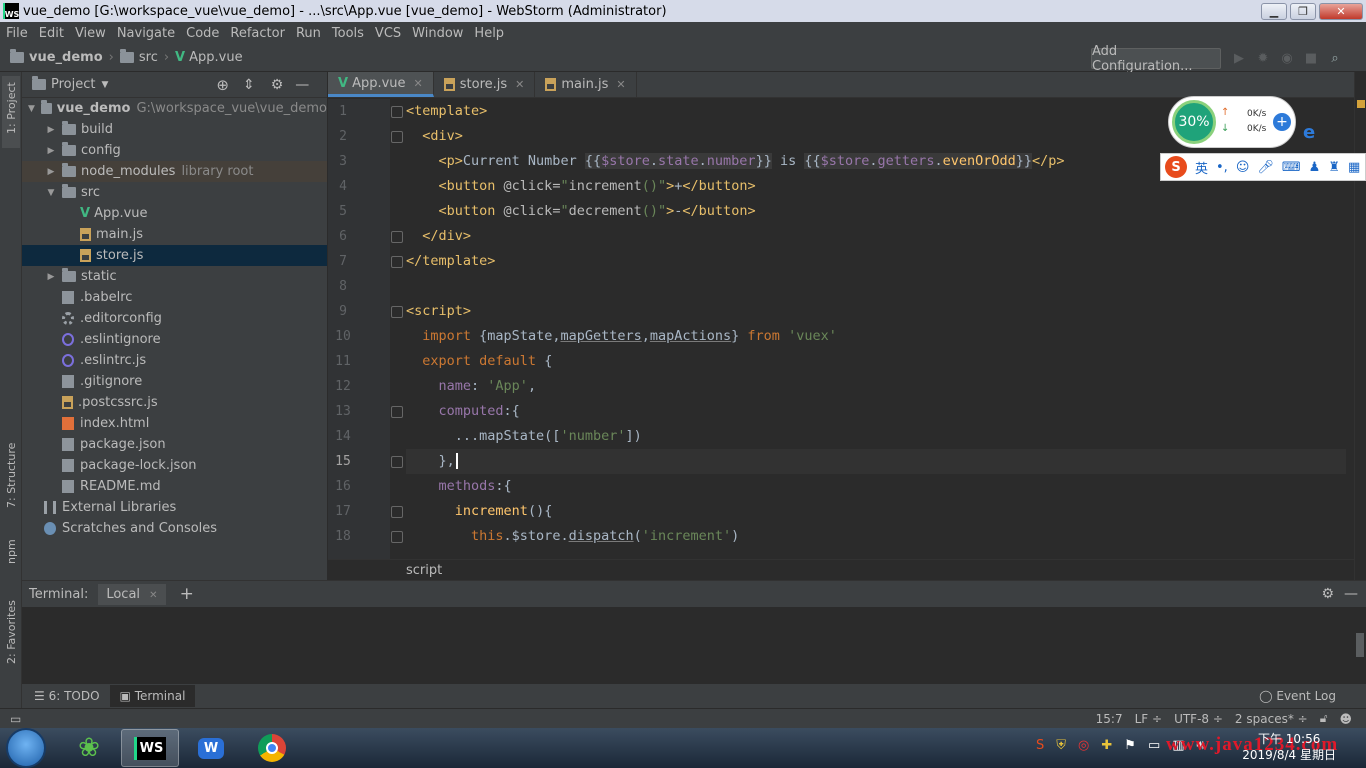  What do you see at coordinates (174, 402) in the screenshot?
I see `tree-item: .postcssrc.js` at bounding box center [174, 402].